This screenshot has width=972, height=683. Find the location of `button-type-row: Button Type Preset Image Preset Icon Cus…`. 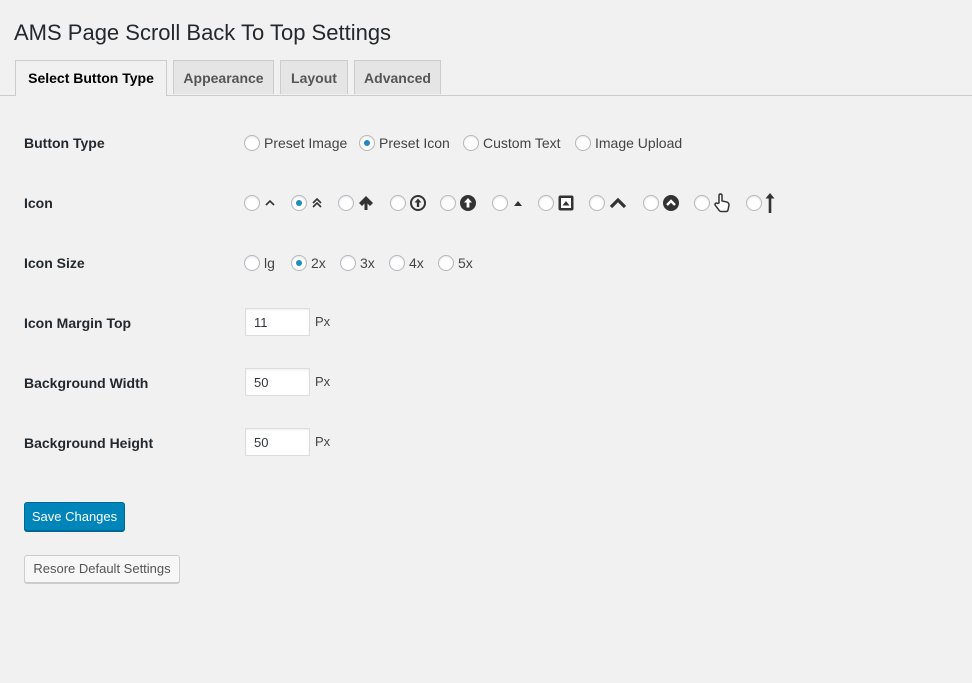

button-type-row: Button Type Preset Image Preset Icon Cus… is located at coordinates (486, 143).